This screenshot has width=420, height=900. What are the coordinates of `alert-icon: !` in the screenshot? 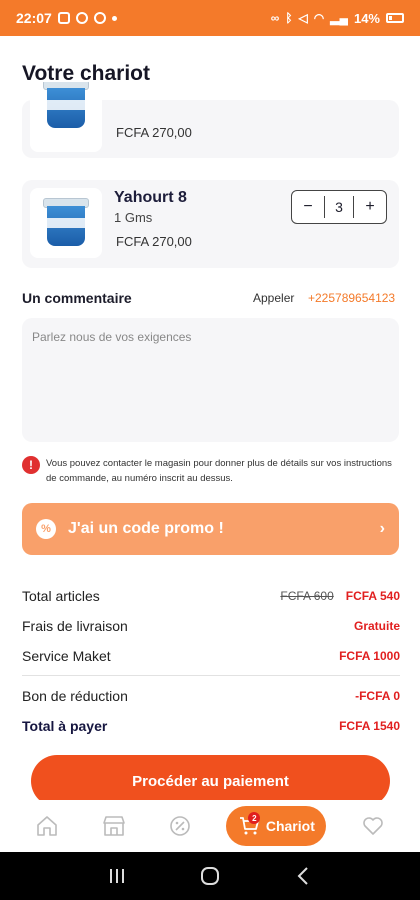 It's located at (31, 465).